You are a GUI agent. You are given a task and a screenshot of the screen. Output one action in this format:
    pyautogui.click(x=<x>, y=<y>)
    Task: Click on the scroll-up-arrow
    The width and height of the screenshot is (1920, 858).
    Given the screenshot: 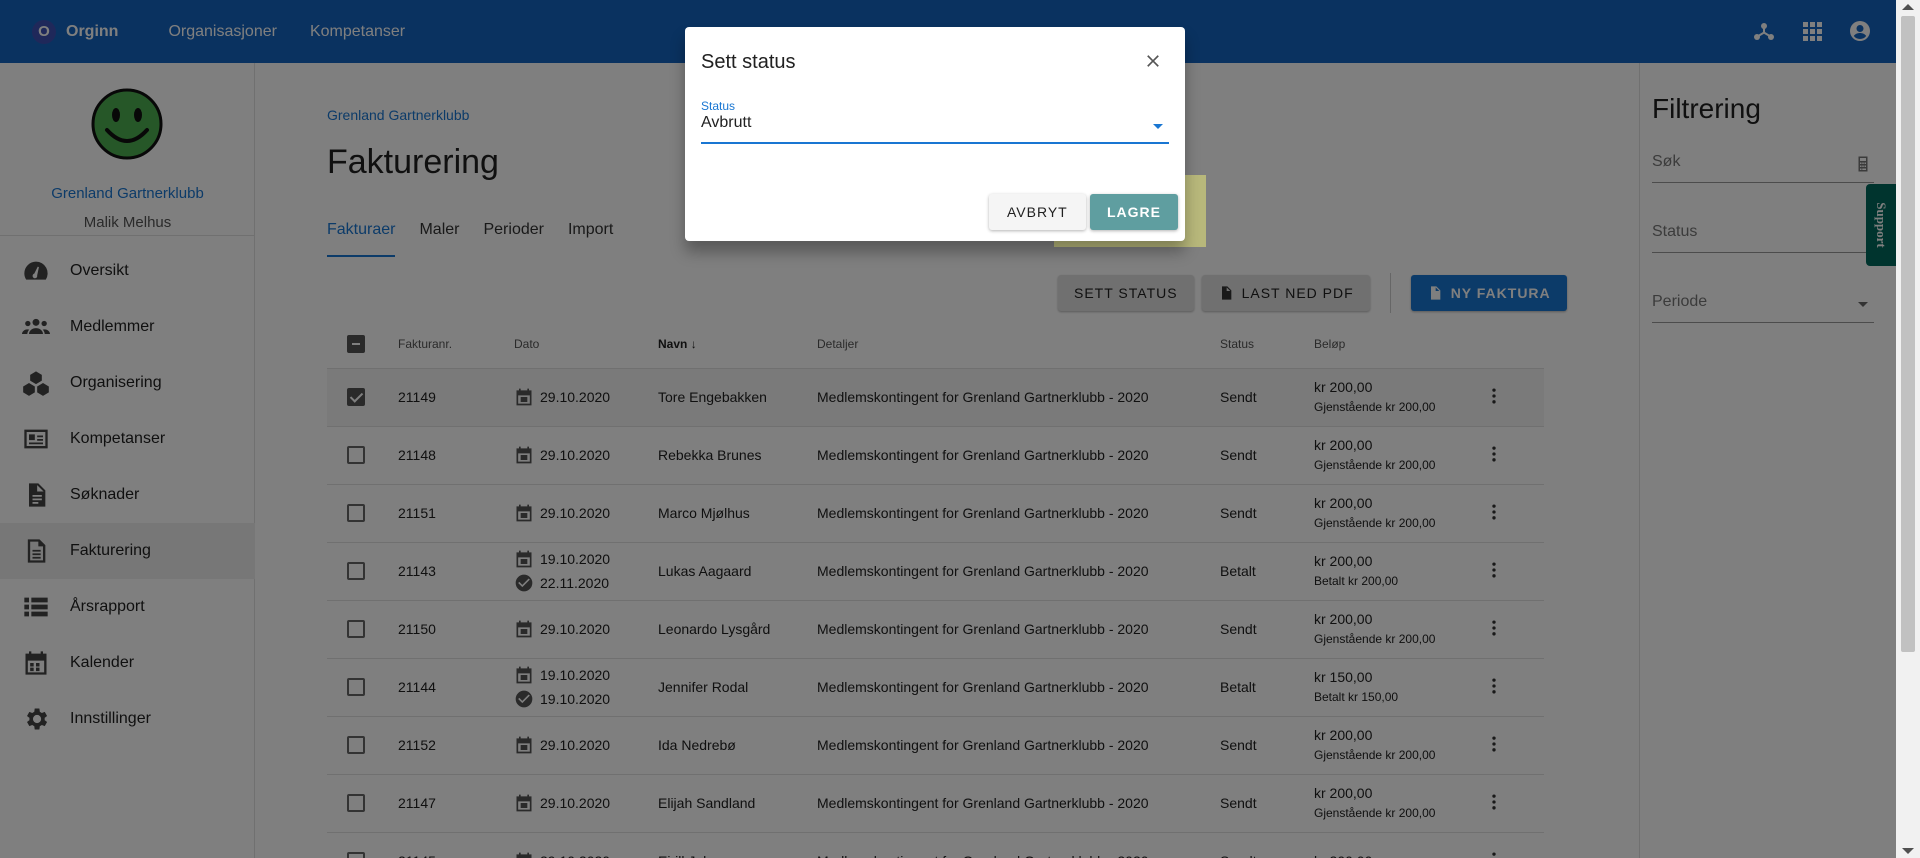 What is the action you would take?
    pyautogui.click(x=1908, y=7)
    